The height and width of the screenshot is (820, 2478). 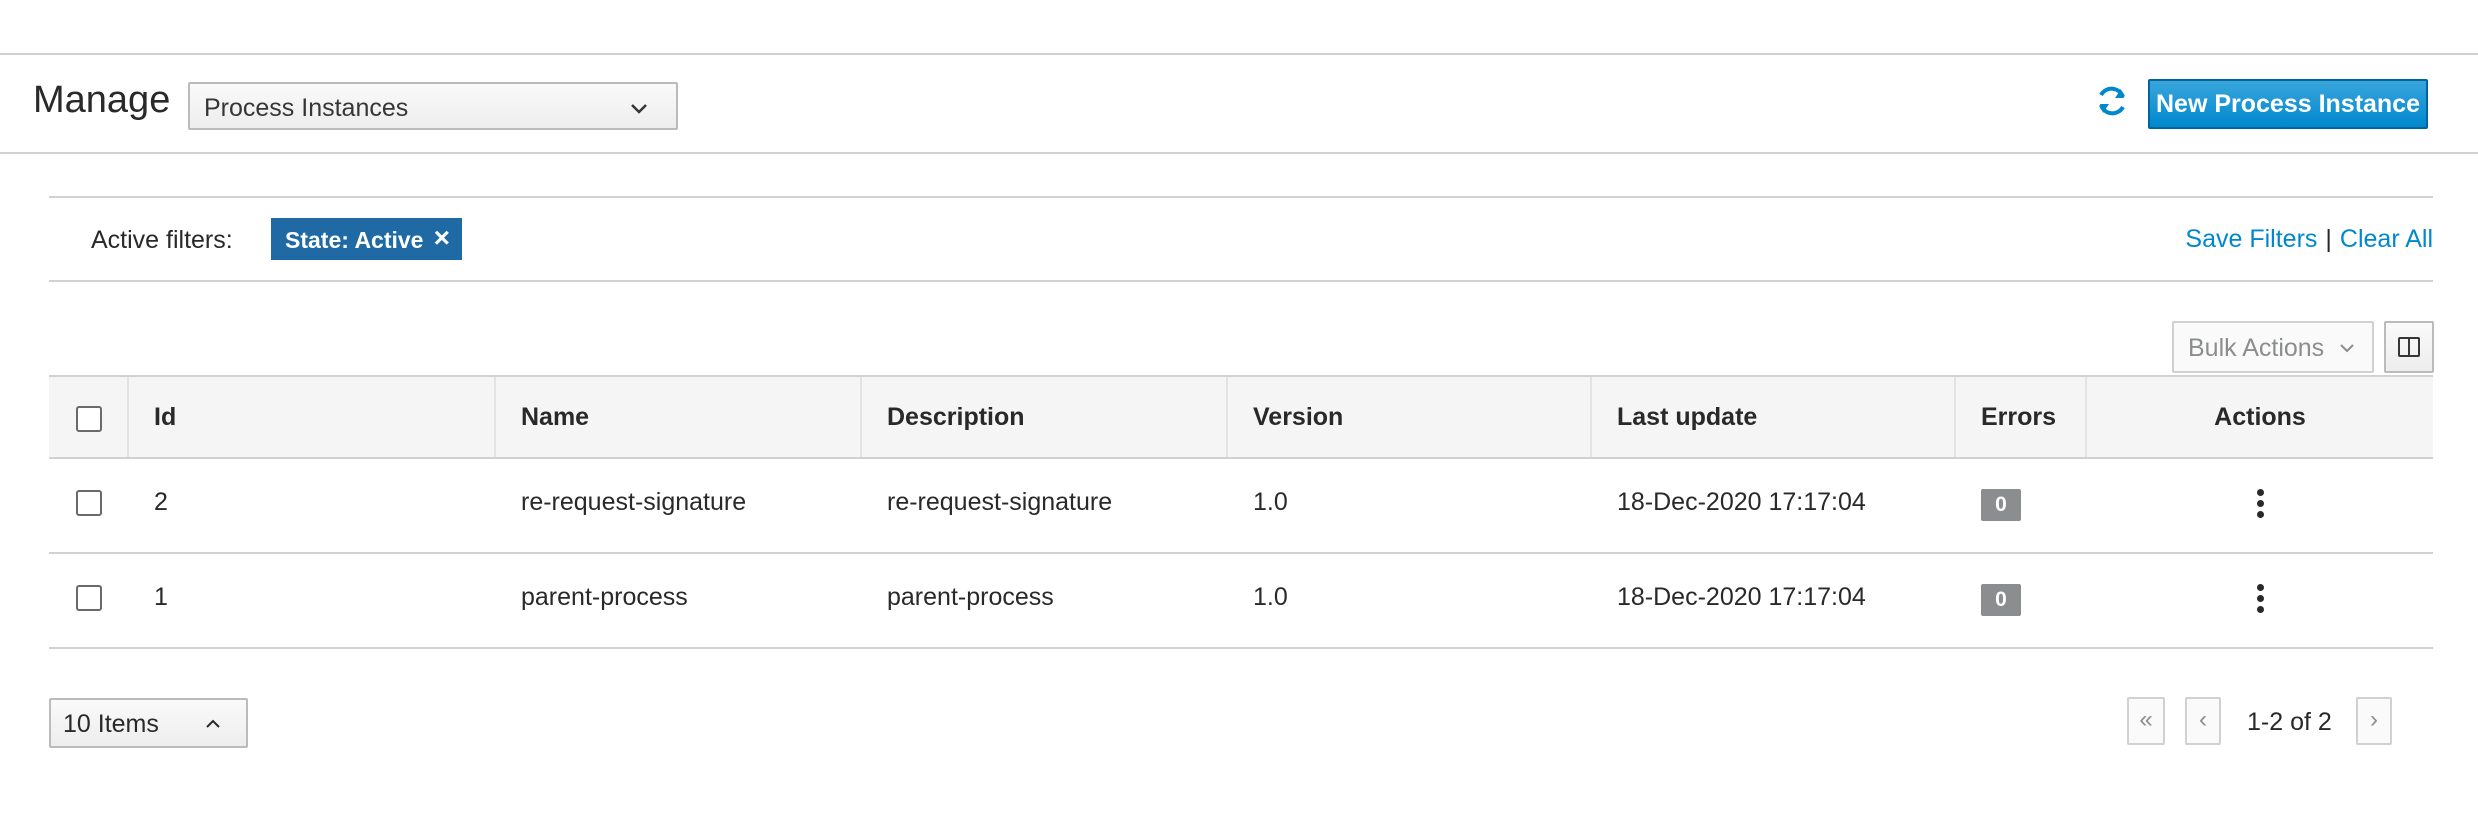 I want to click on column-header-name: Name, so click(x=679, y=417).